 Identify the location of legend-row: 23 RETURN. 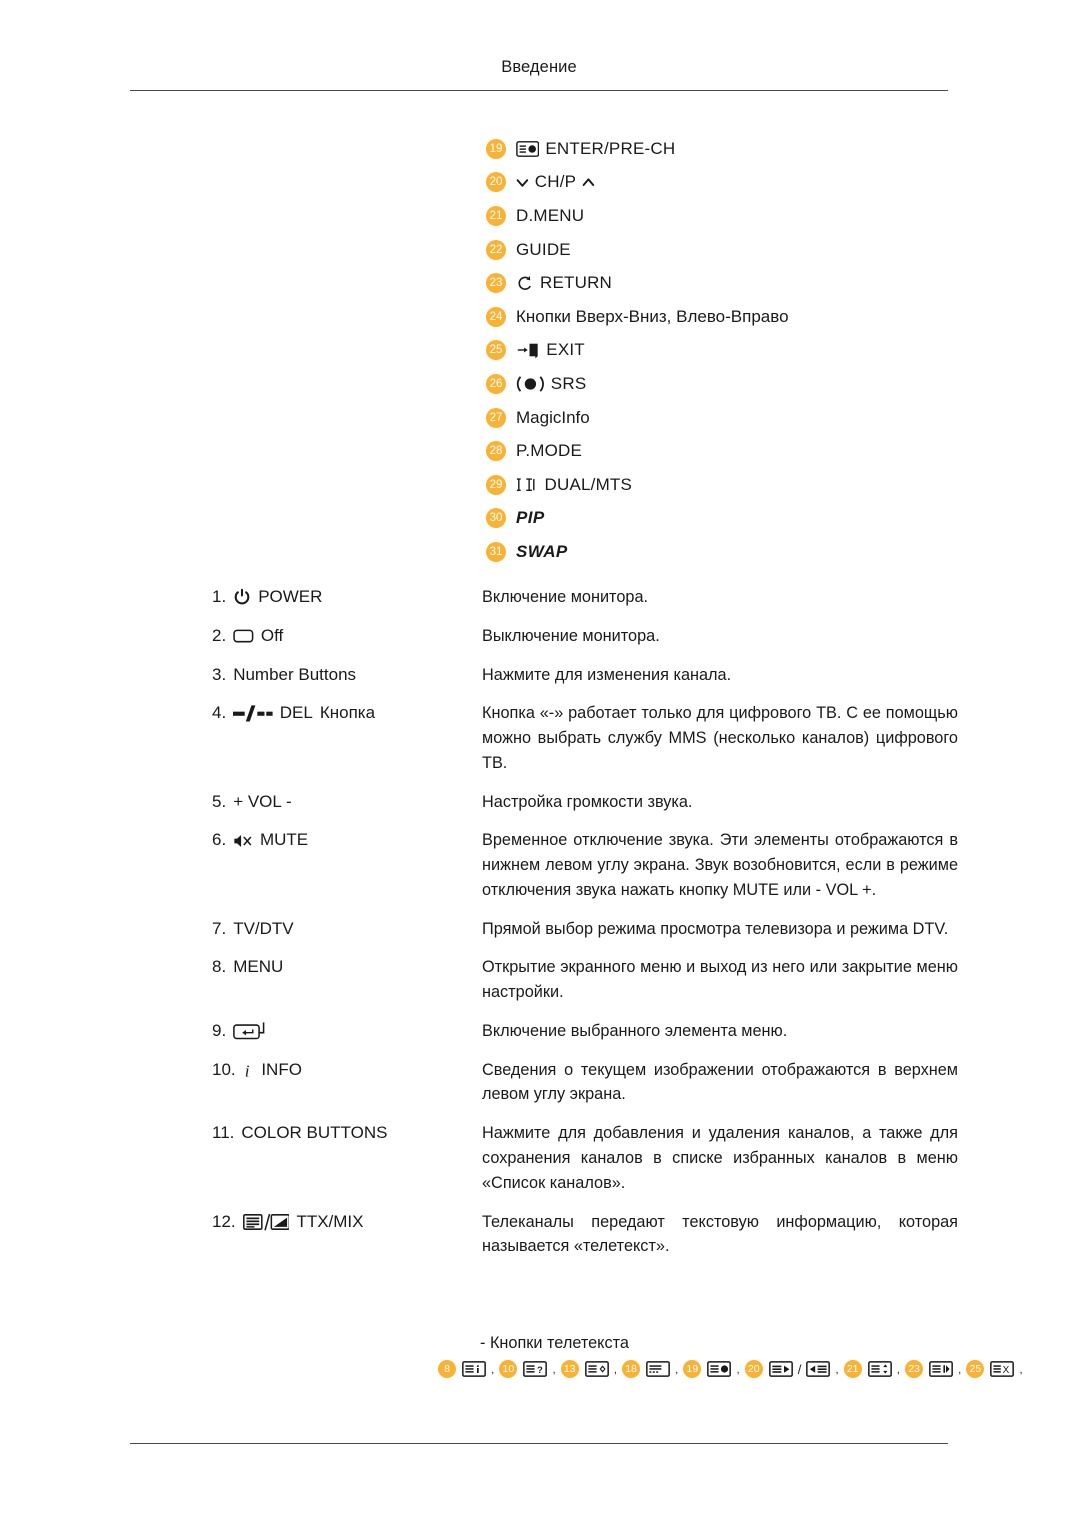
(721, 283).